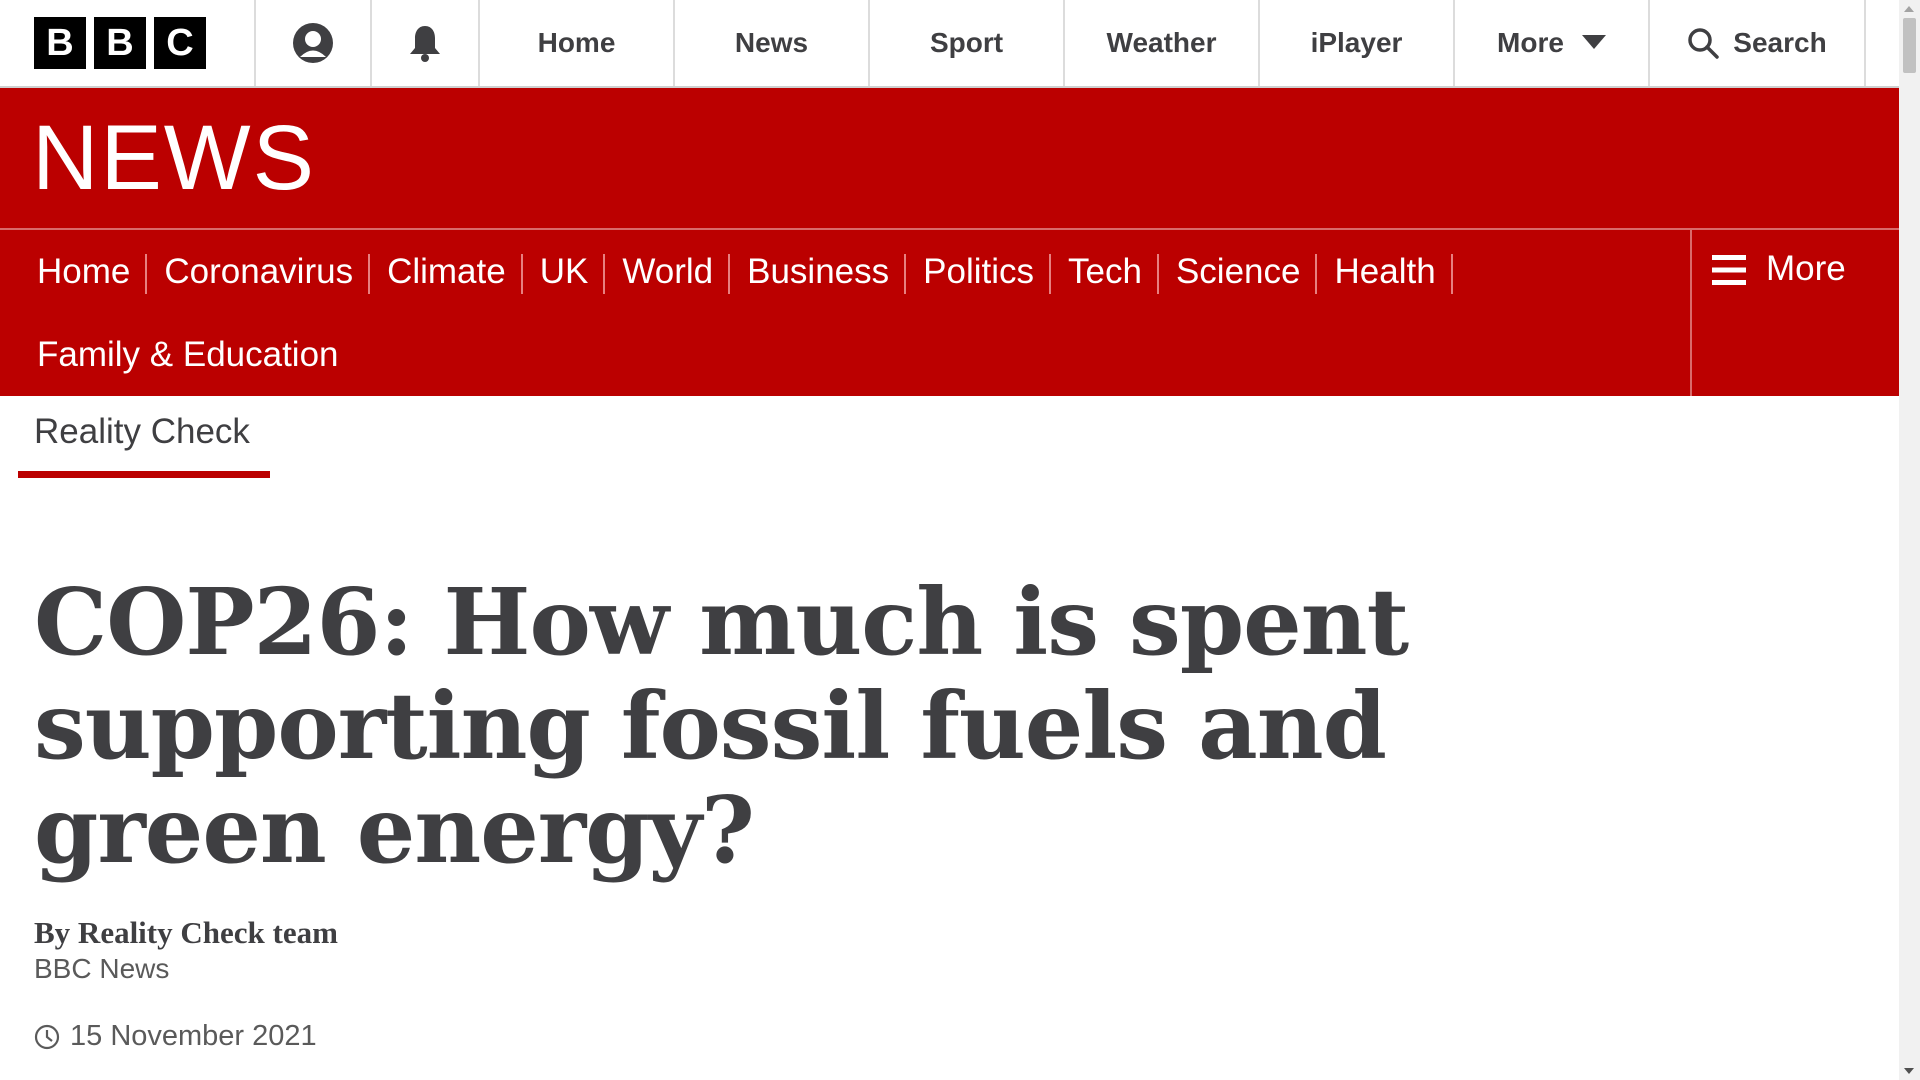  I want to click on masthead-nav-weather: Weather, so click(1162, 43).